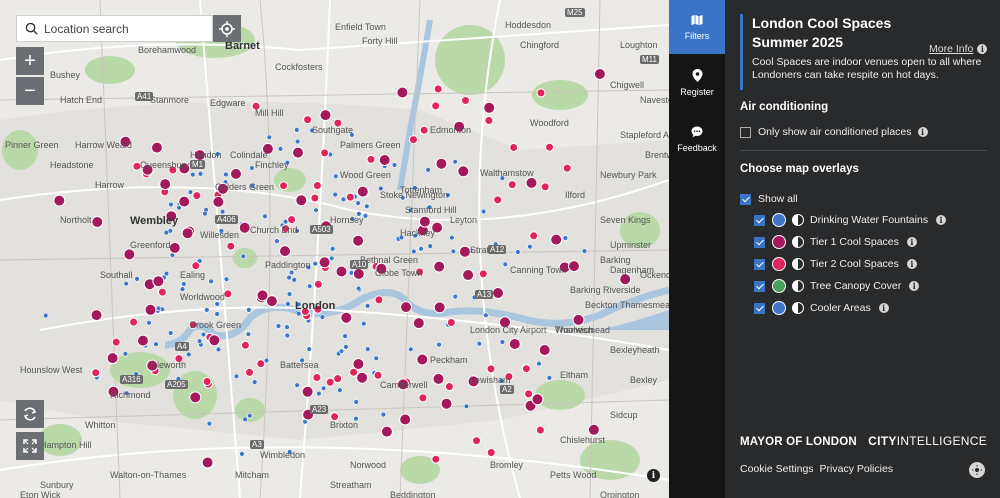 This screenshot has width=1000, height=498. What do you see at coordinates (835, 264) in the screenshot?
I see `overlay-row: Tier 2 Cool Spaces i` at bounding box center [835, 264].